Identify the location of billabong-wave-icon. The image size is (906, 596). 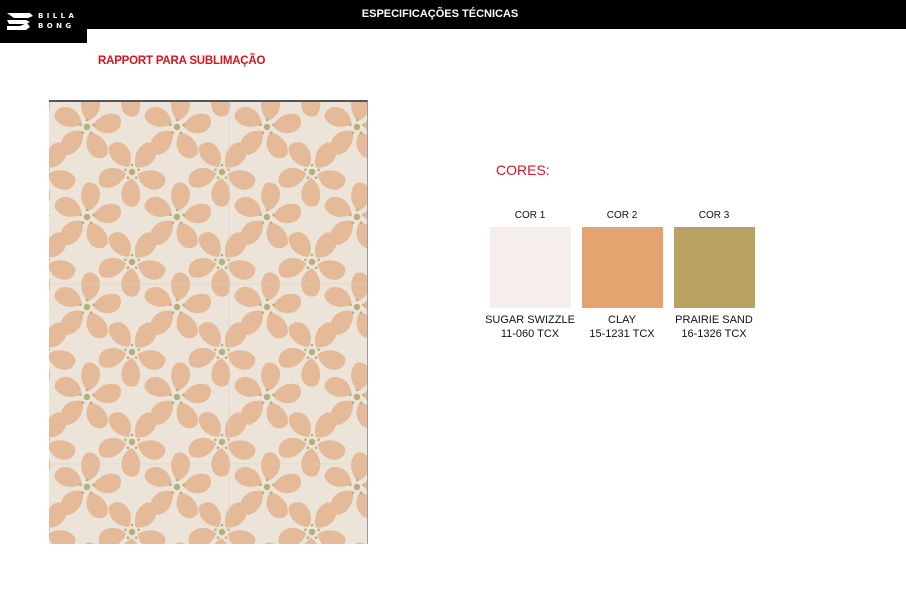
(20, 21).